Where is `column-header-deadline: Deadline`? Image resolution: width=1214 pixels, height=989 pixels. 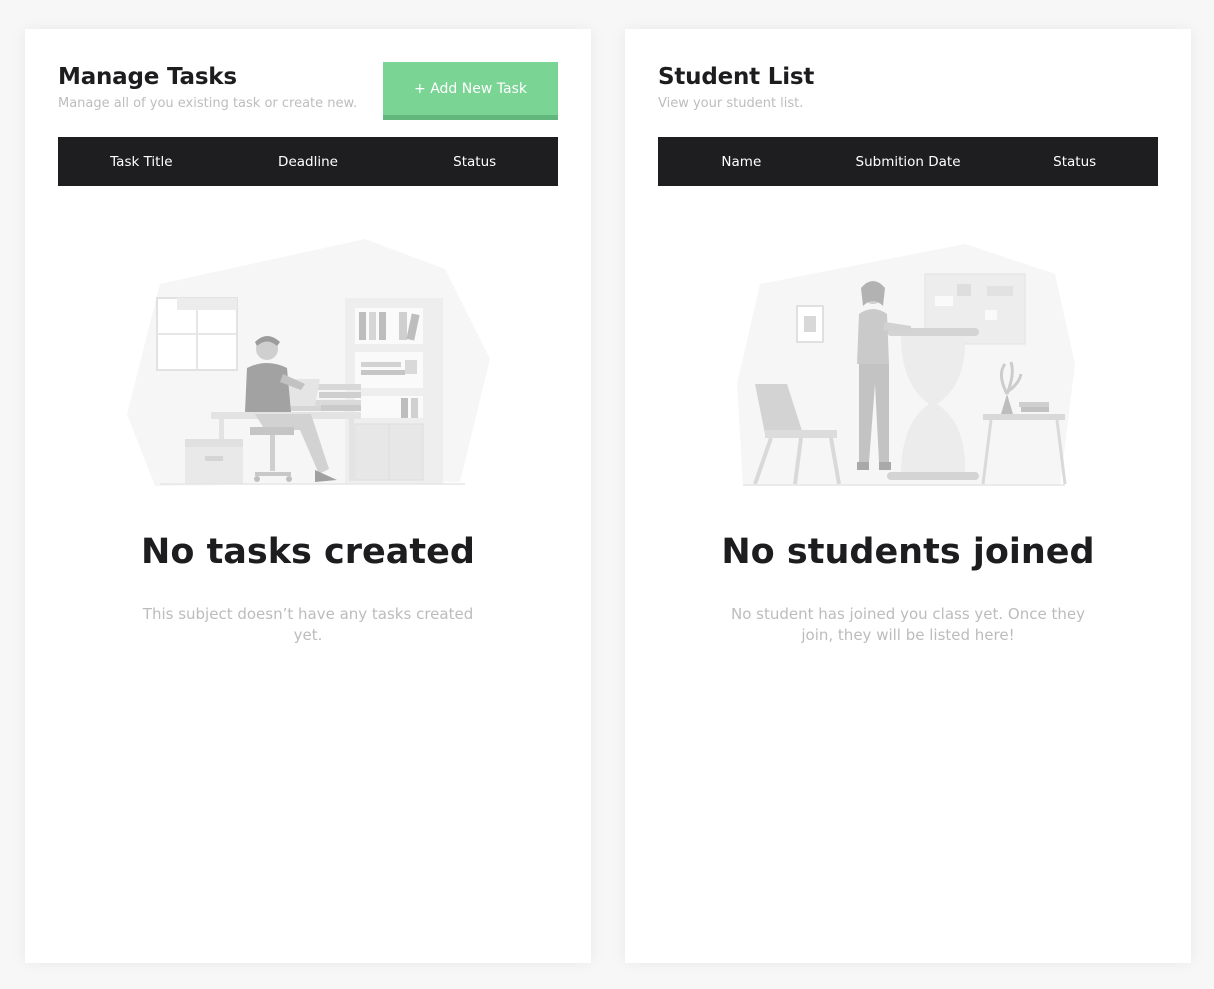 column-header-deadline: Deadline is located at coordinates (308, 162).